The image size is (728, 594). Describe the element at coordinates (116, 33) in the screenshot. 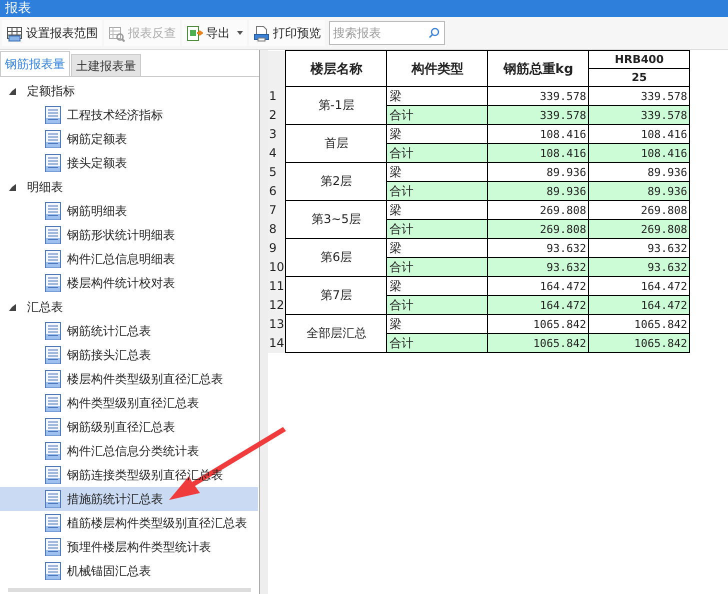

I see `magnifier-table-icon` at that location.